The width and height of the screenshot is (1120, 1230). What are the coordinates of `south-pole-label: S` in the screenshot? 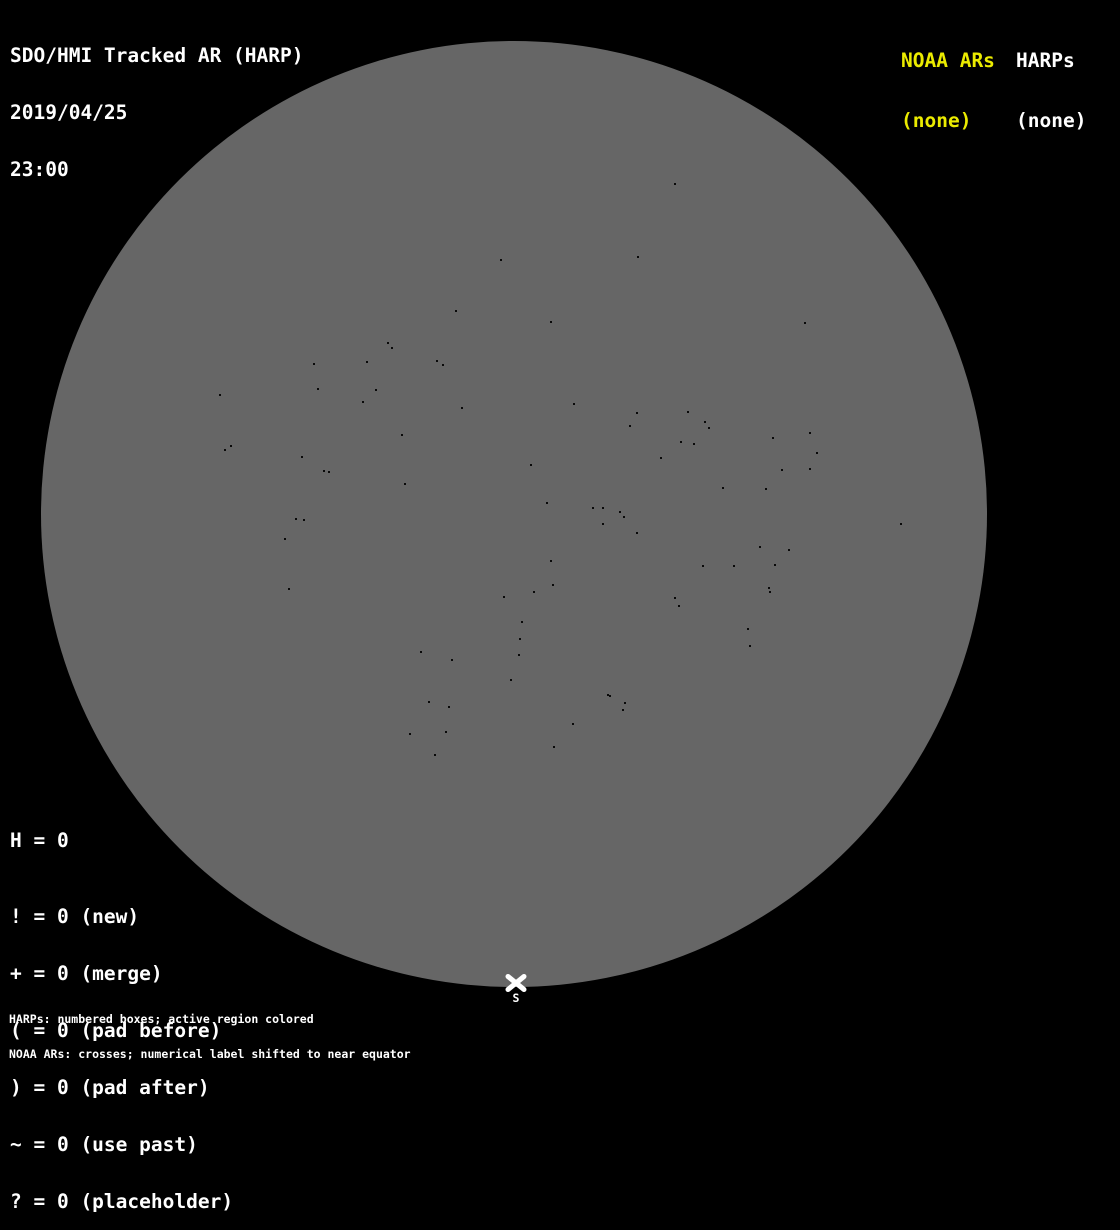 It's located at (516, 998).